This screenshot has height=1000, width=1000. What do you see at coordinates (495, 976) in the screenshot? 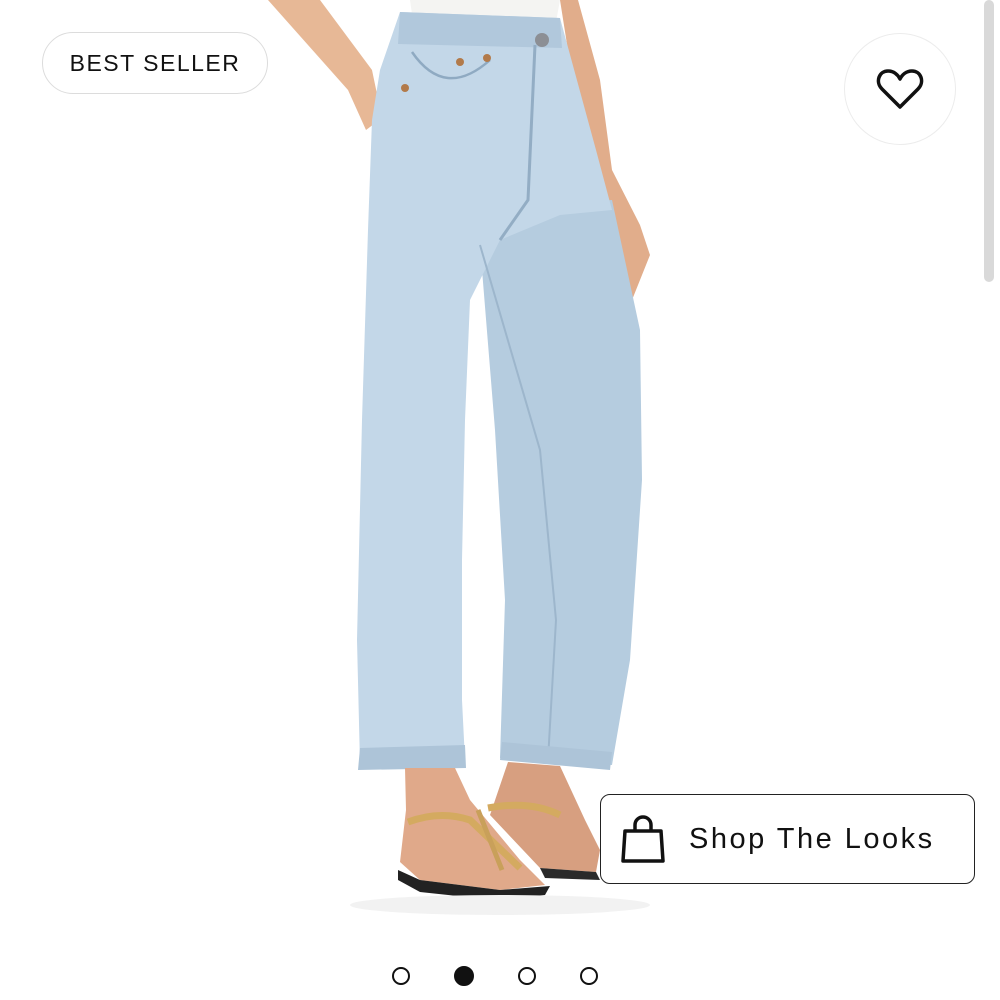
I see `carousel-pagination` at bounding box center [495, 976].